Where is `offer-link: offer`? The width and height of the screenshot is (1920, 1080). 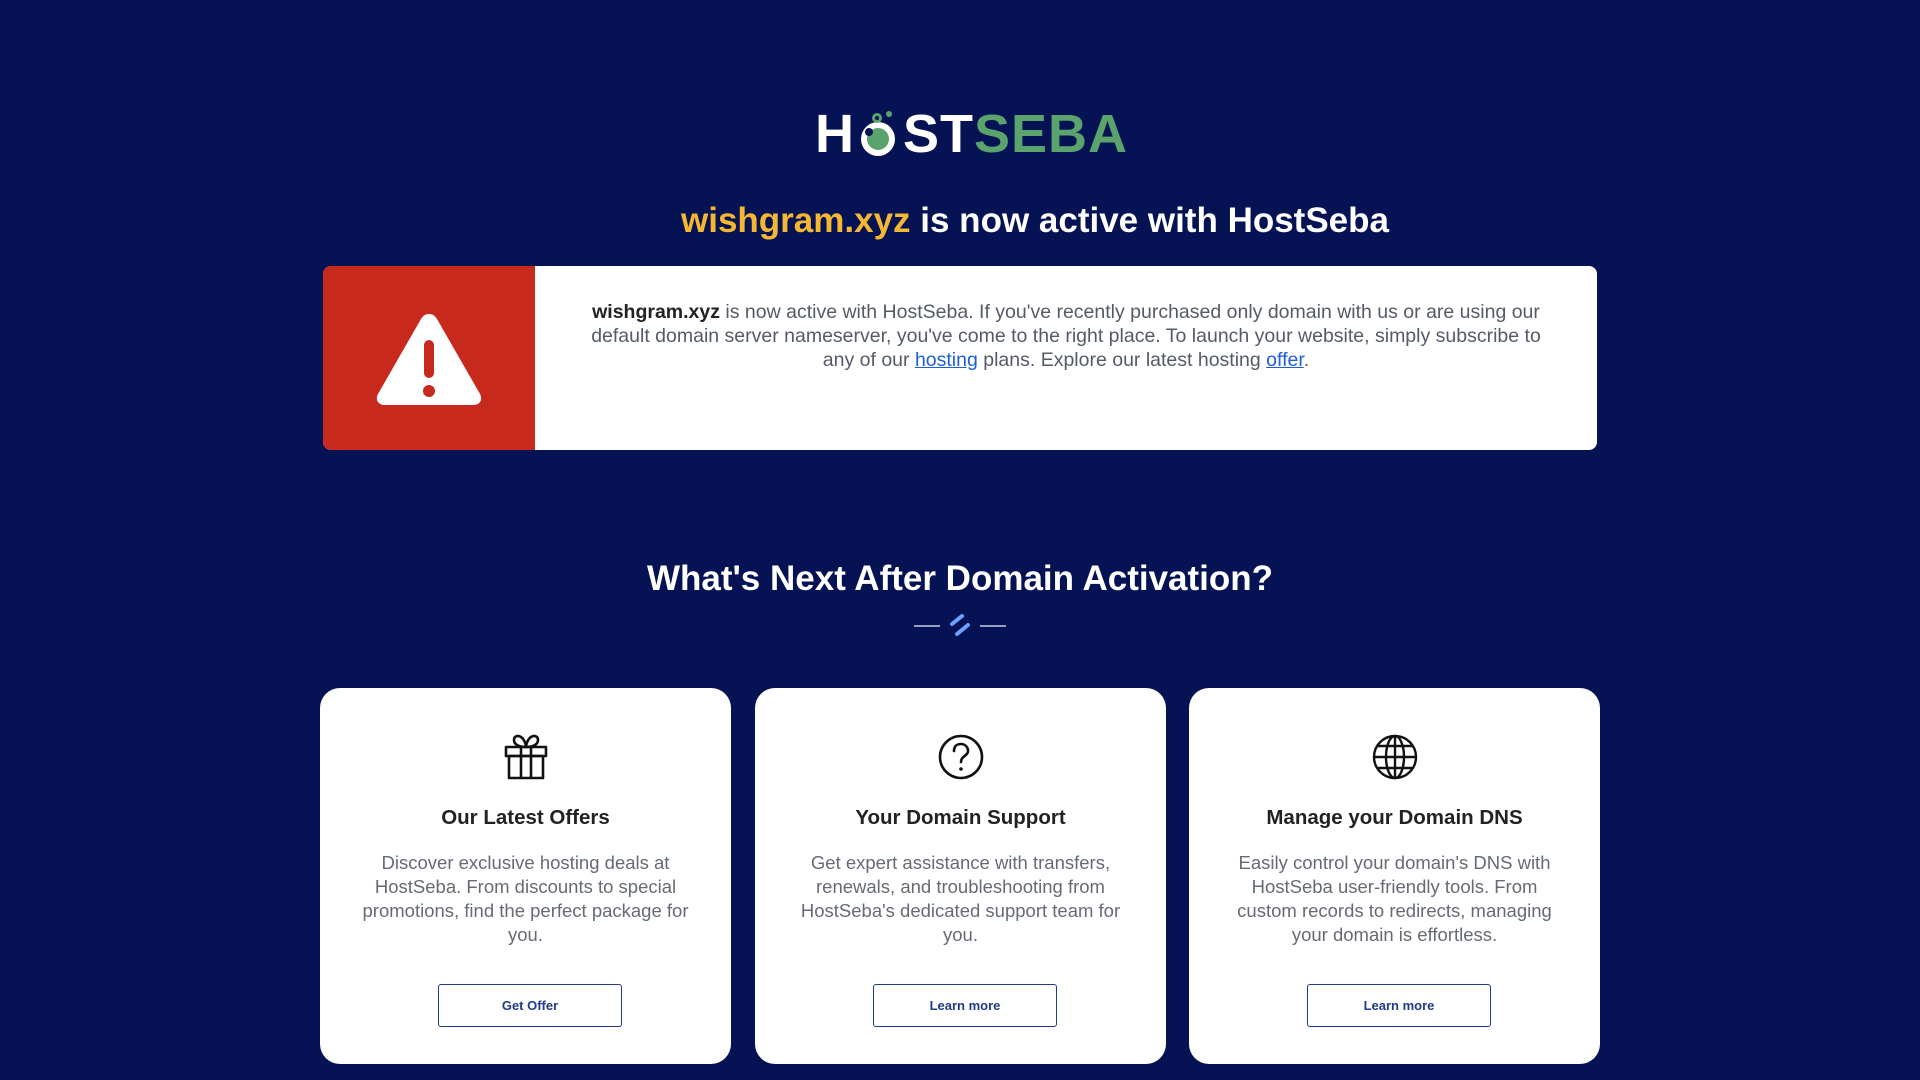
offer-link: offer is located at coordinates (1285, 360).